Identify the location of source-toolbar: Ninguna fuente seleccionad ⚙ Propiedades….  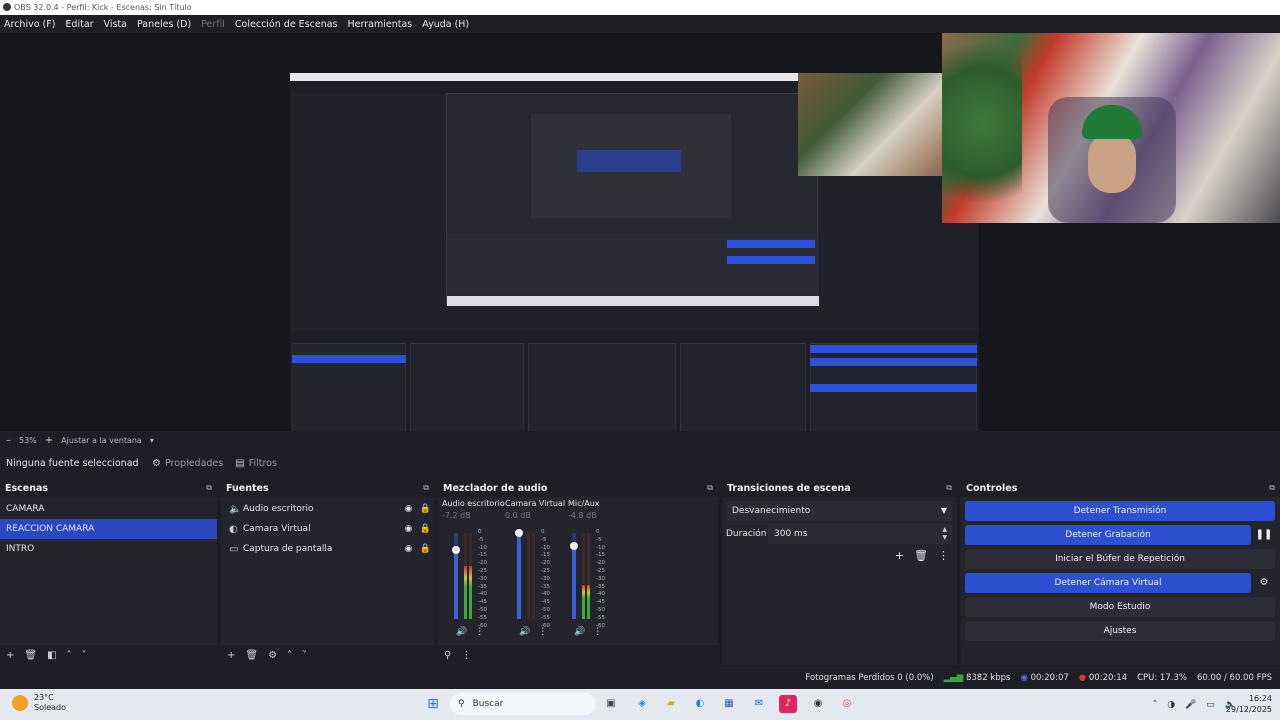
(640, 463).